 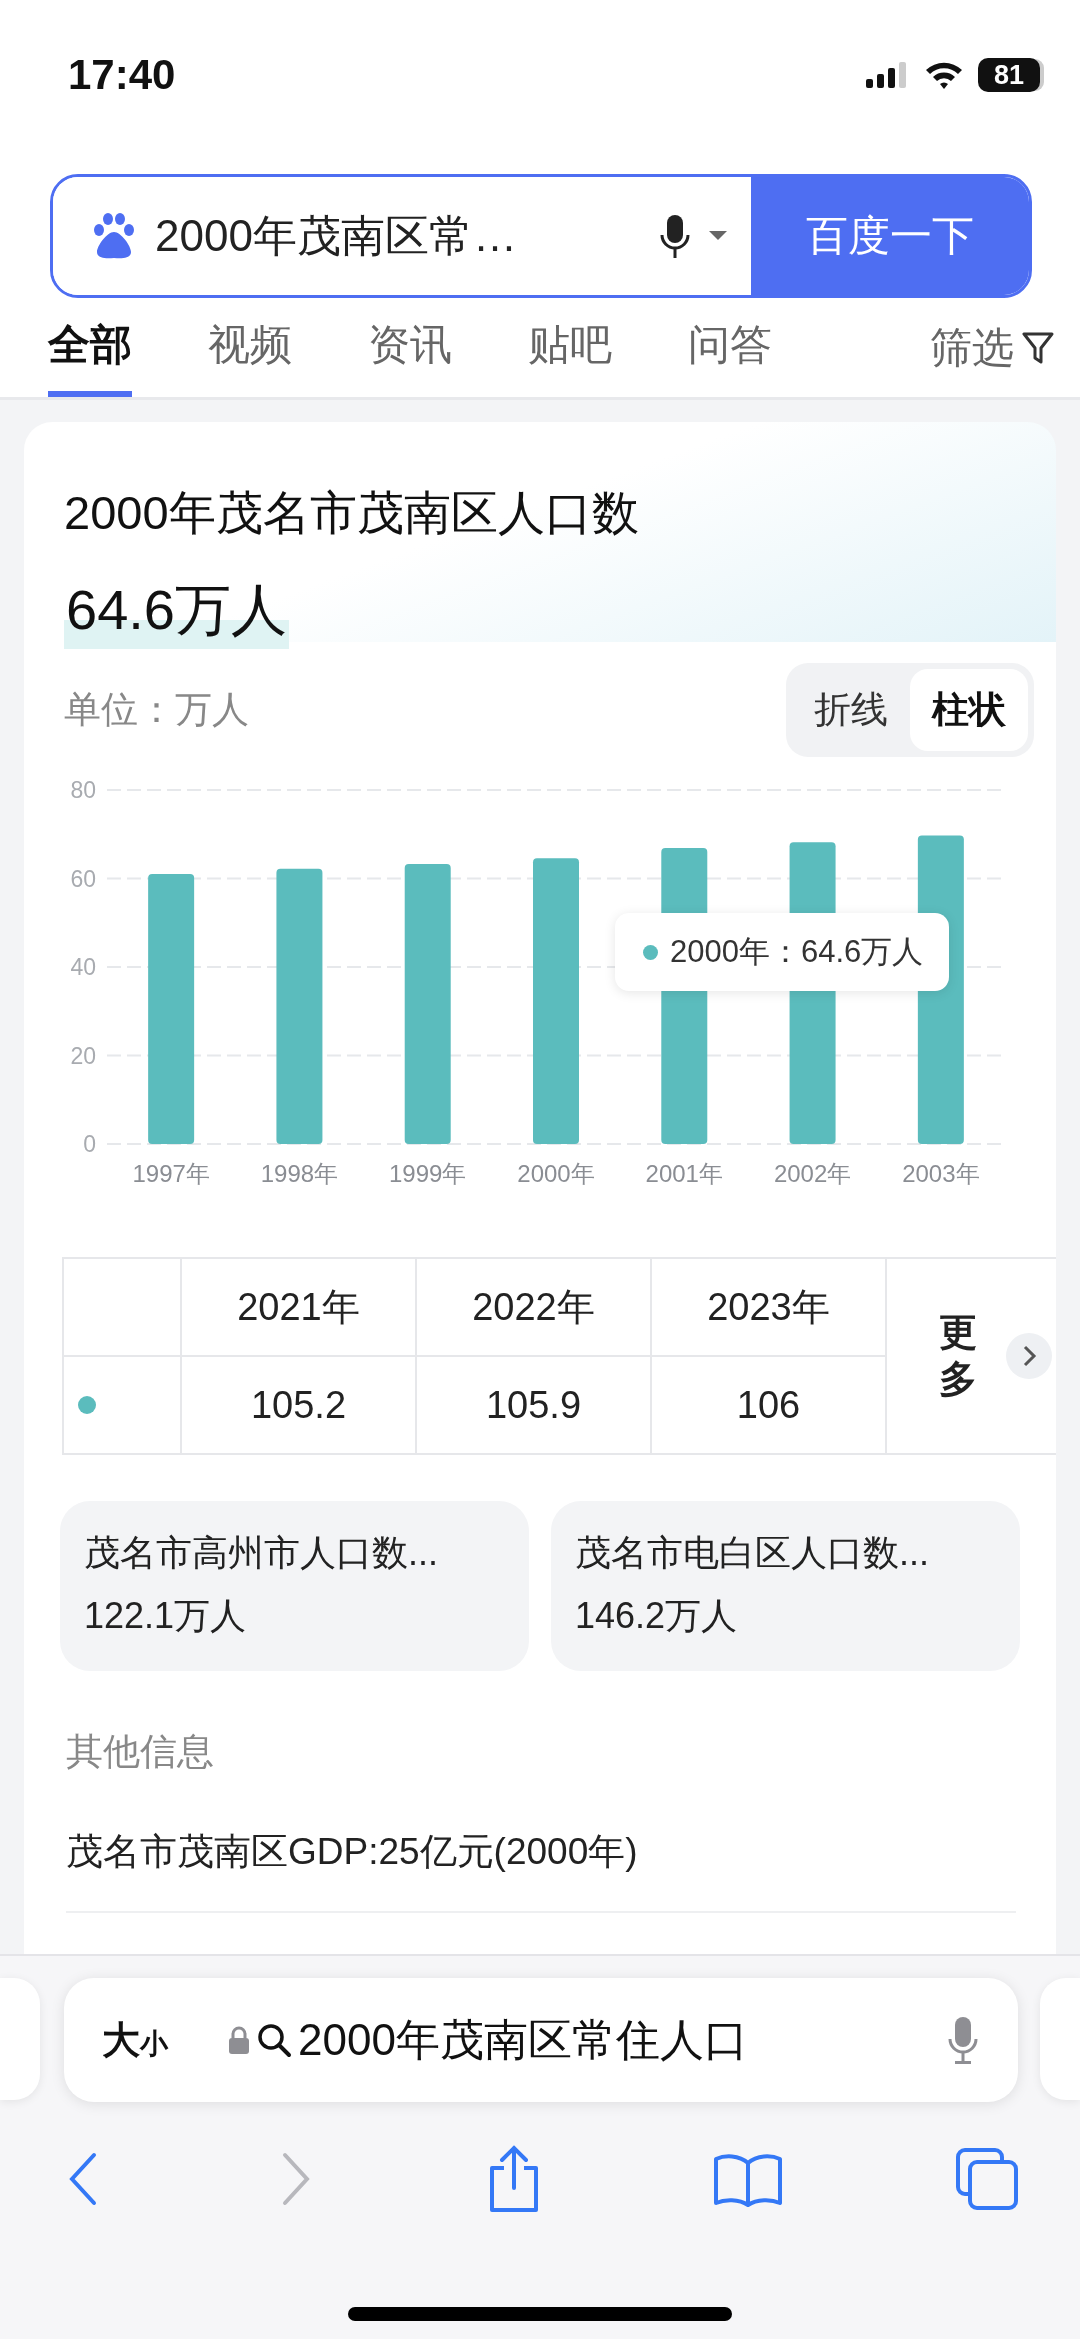 What do you see at coordinates (83, 1055) in the screenshot?
I see `axis-label: 20` at bounding box center [83, 1055].